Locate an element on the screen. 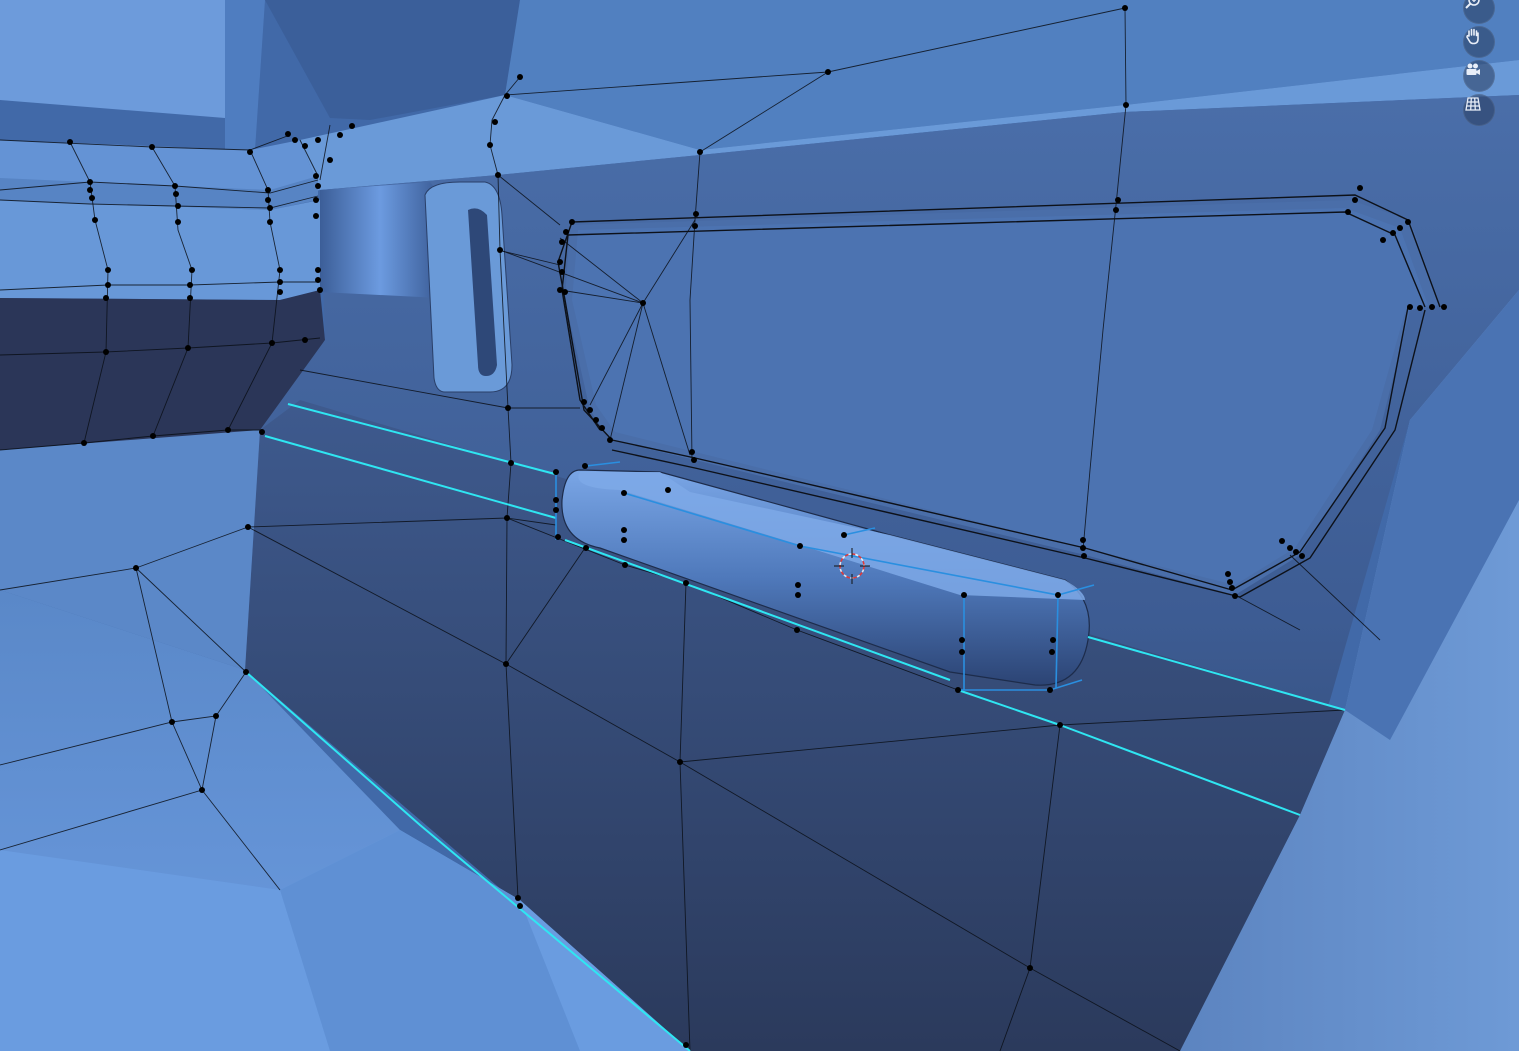  camera-icon is located at coordinates (1473, 69).